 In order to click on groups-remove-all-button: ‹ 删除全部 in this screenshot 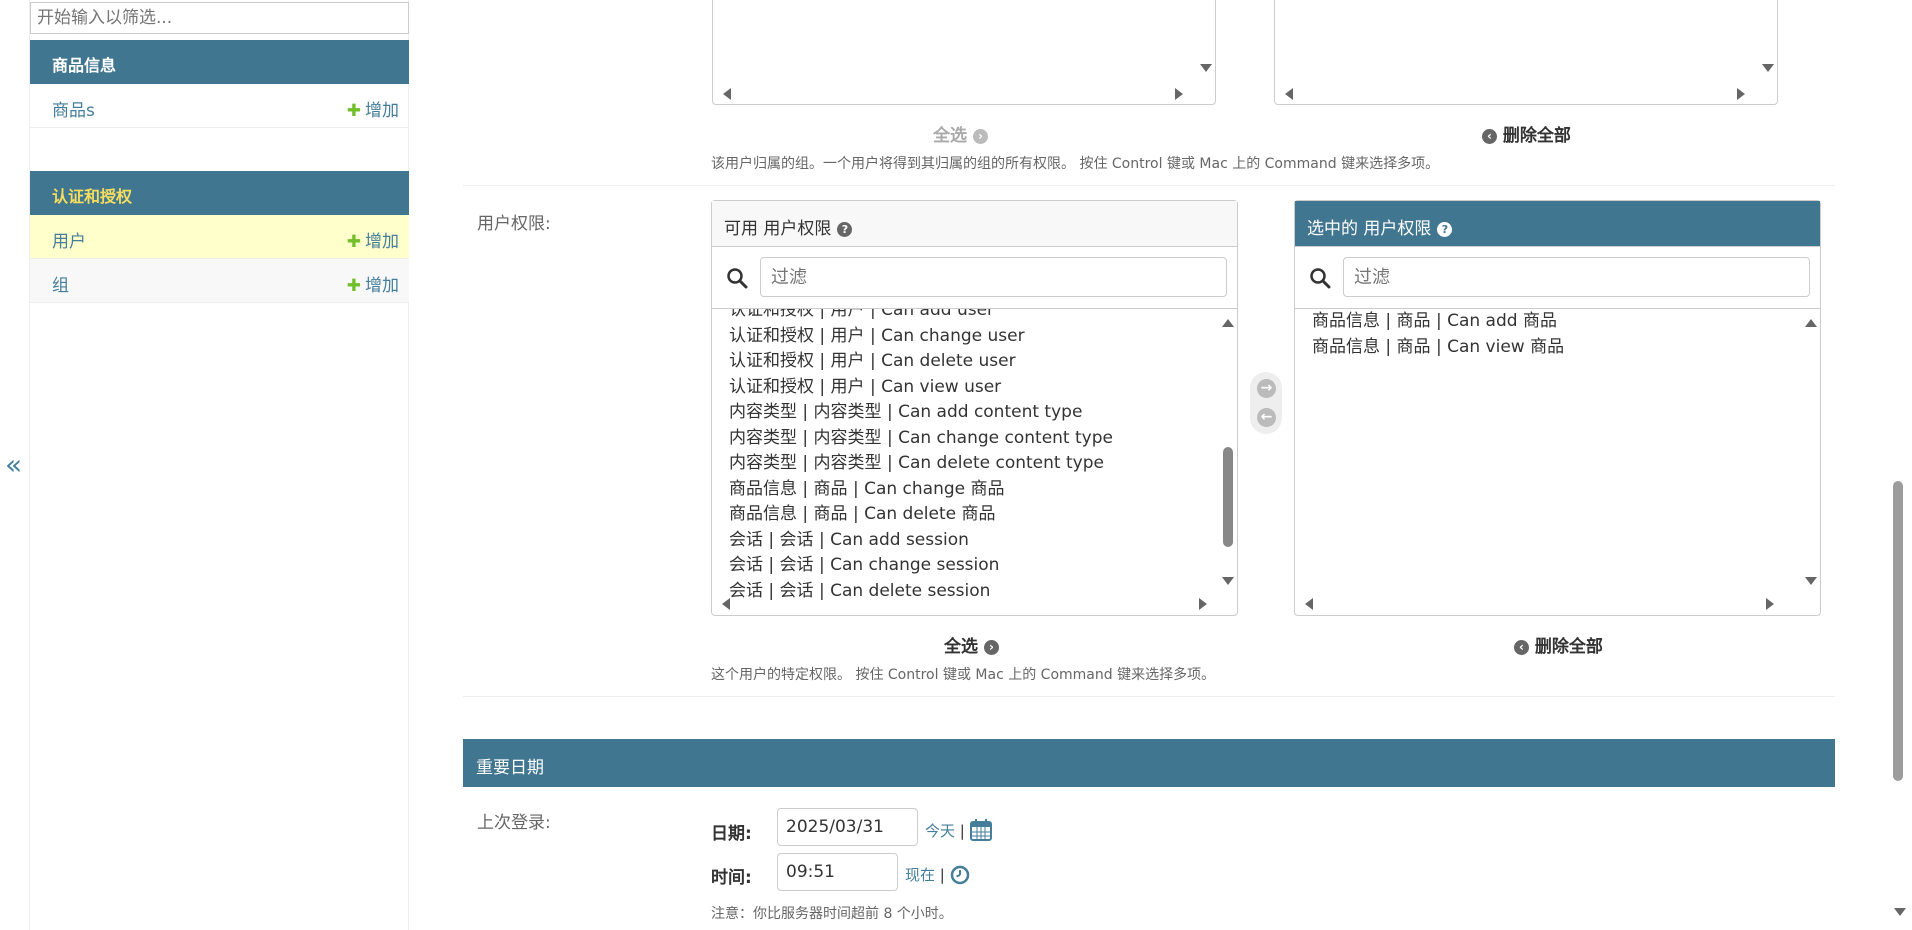, I will do `click(1526, 133)`.